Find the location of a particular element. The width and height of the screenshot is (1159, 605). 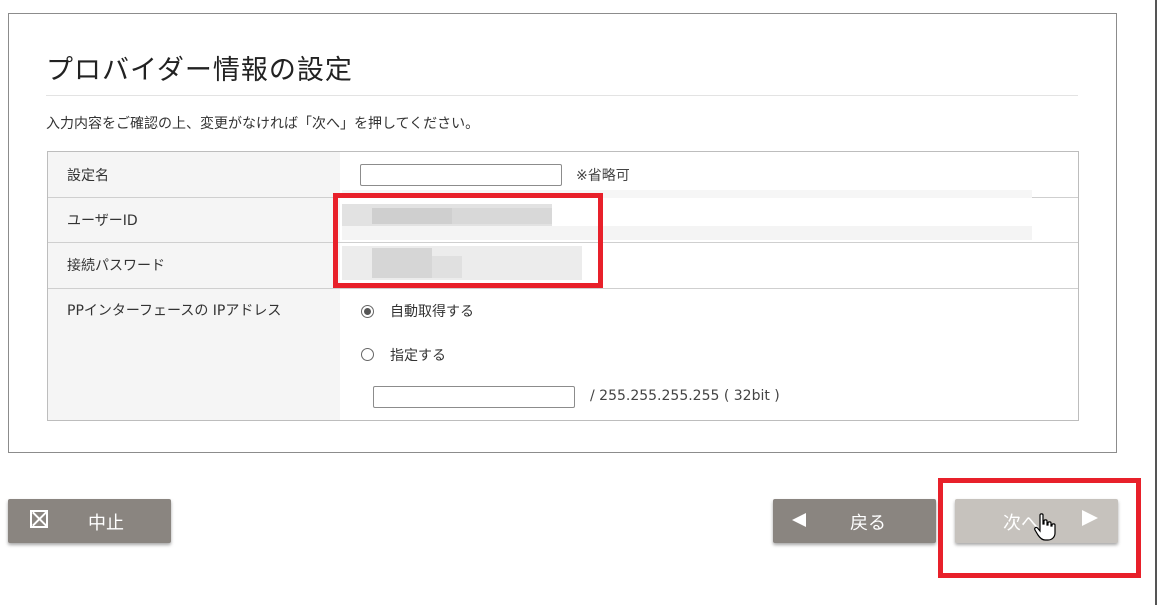

page-title: プロバイダー情報の設定 is located at coordinates (199, 70).